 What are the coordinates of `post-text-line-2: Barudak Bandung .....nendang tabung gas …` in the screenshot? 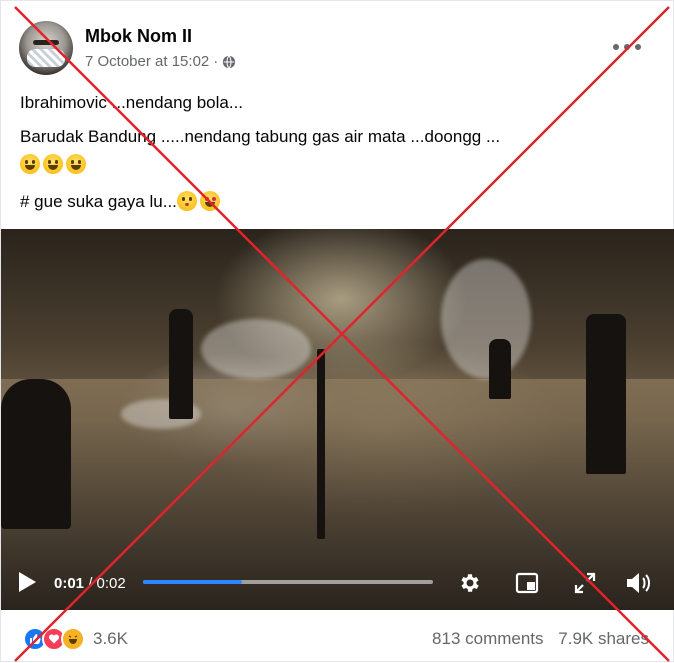 It's located at (260, 136).